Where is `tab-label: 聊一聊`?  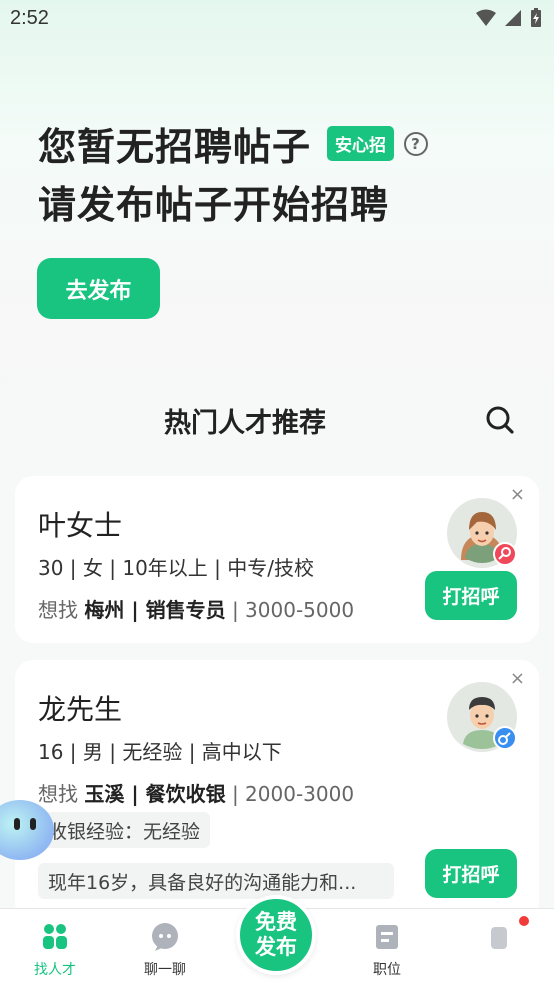
tab-label: 聊一聊 is located at coordinates (165, 970).